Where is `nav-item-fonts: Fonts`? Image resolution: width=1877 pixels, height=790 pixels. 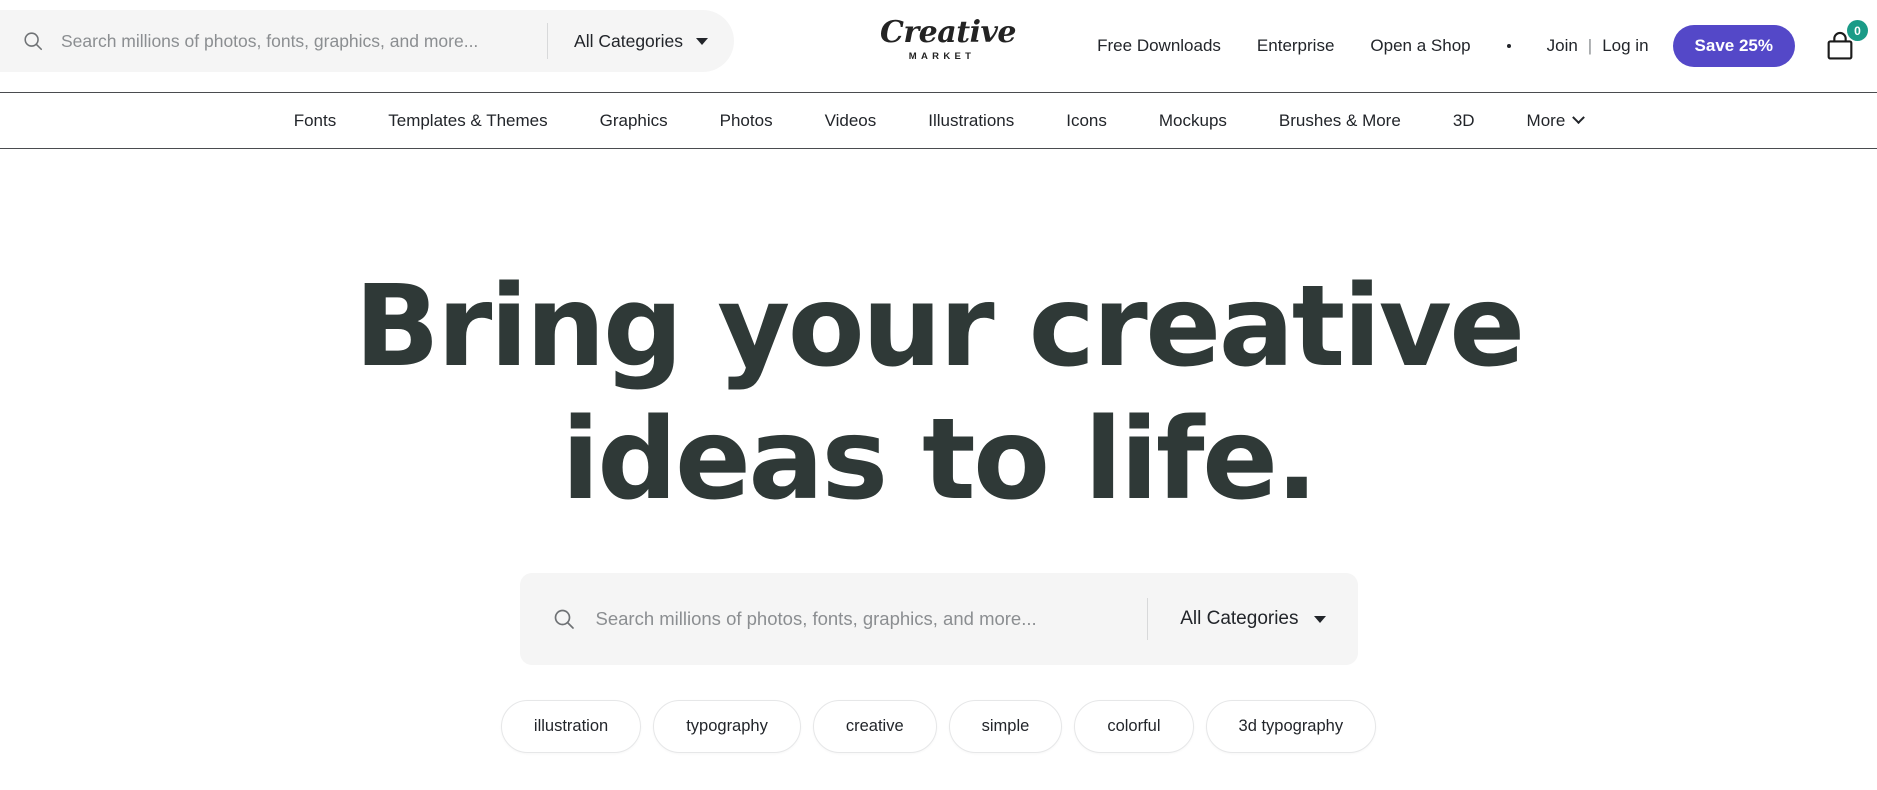
nav-item-fonts: Fonts is located at coordinates (315, 121).